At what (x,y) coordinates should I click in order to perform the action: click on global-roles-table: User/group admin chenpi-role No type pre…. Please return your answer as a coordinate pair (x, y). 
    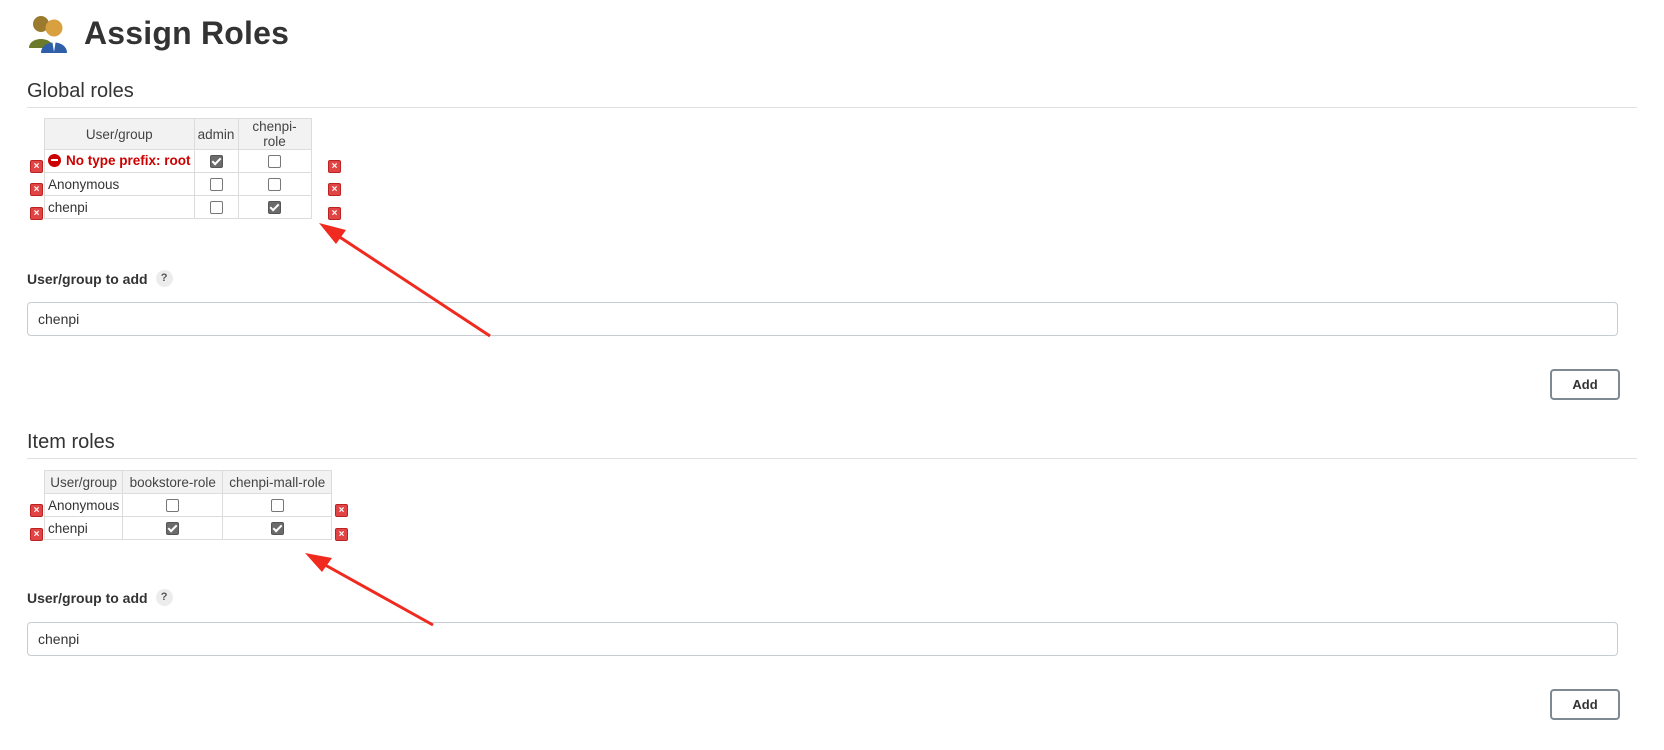
    Looking at the image, I should click on (178, 168).